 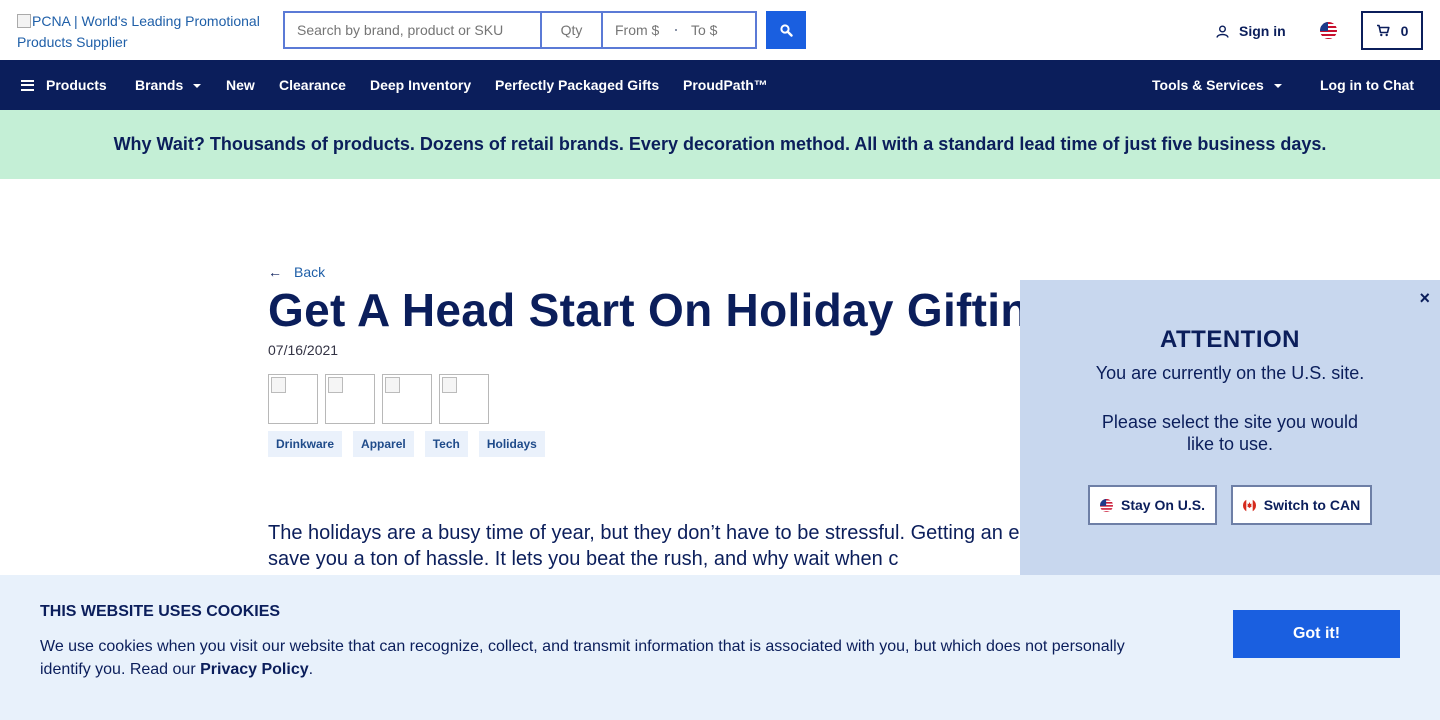 I want to click on nav-products: Products, so click(x=64, y=85).